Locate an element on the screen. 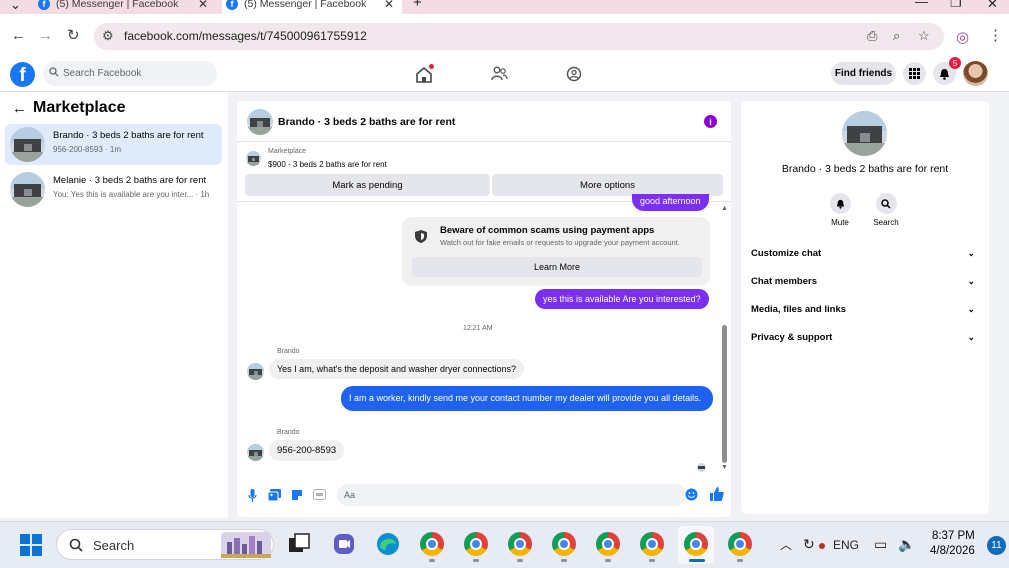 The image size is (1009, 568). facebook-favicon-icon: f is located at coordinates (44, 5).